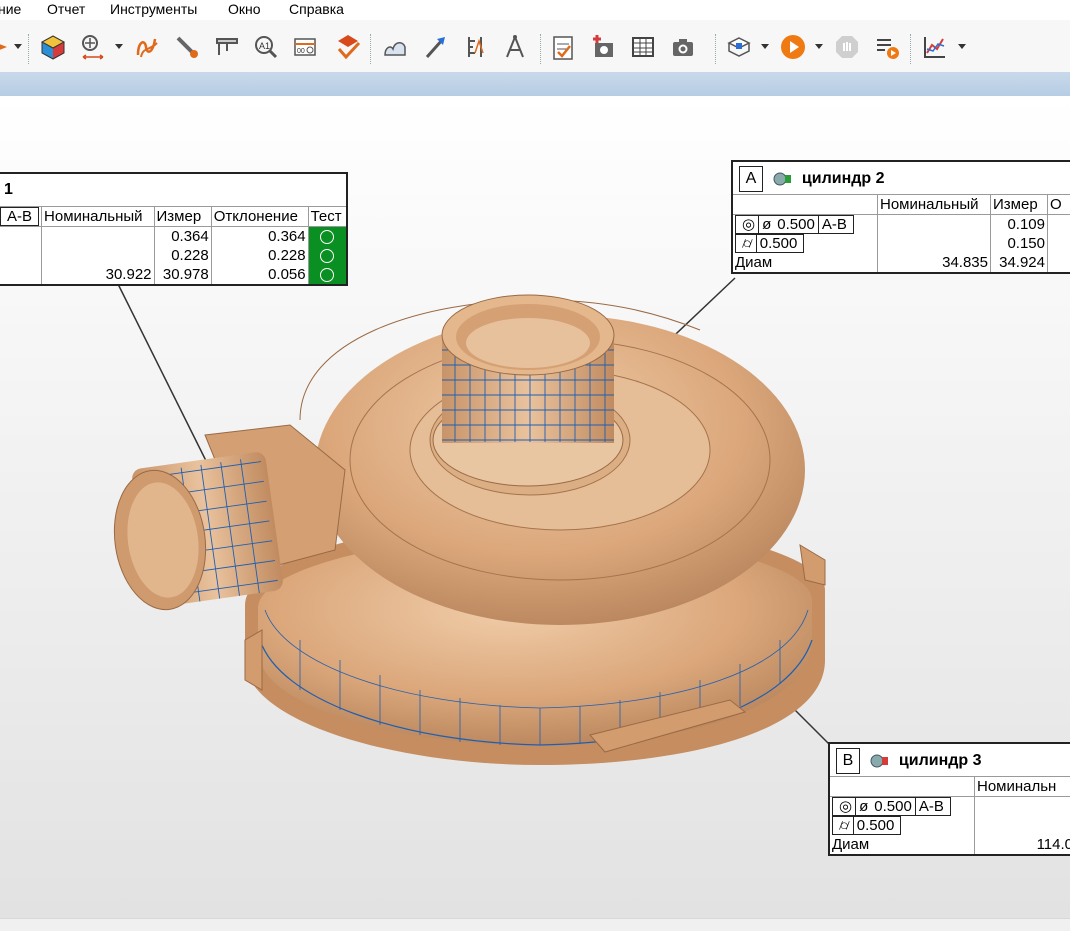 This screenshot has height=931, width=1070. I want to click on deviation-cell: 0.364, so click(259, 237).